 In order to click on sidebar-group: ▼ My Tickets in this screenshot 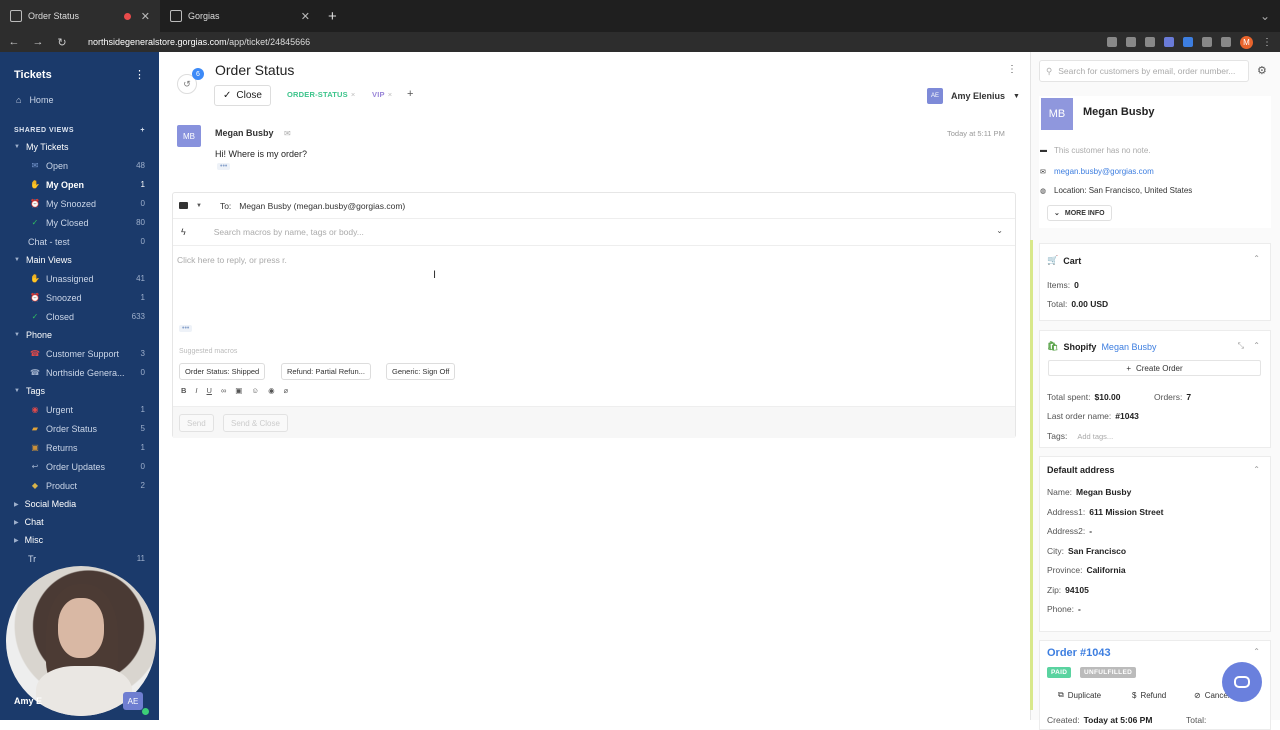, I will do `click(79, 147)`.